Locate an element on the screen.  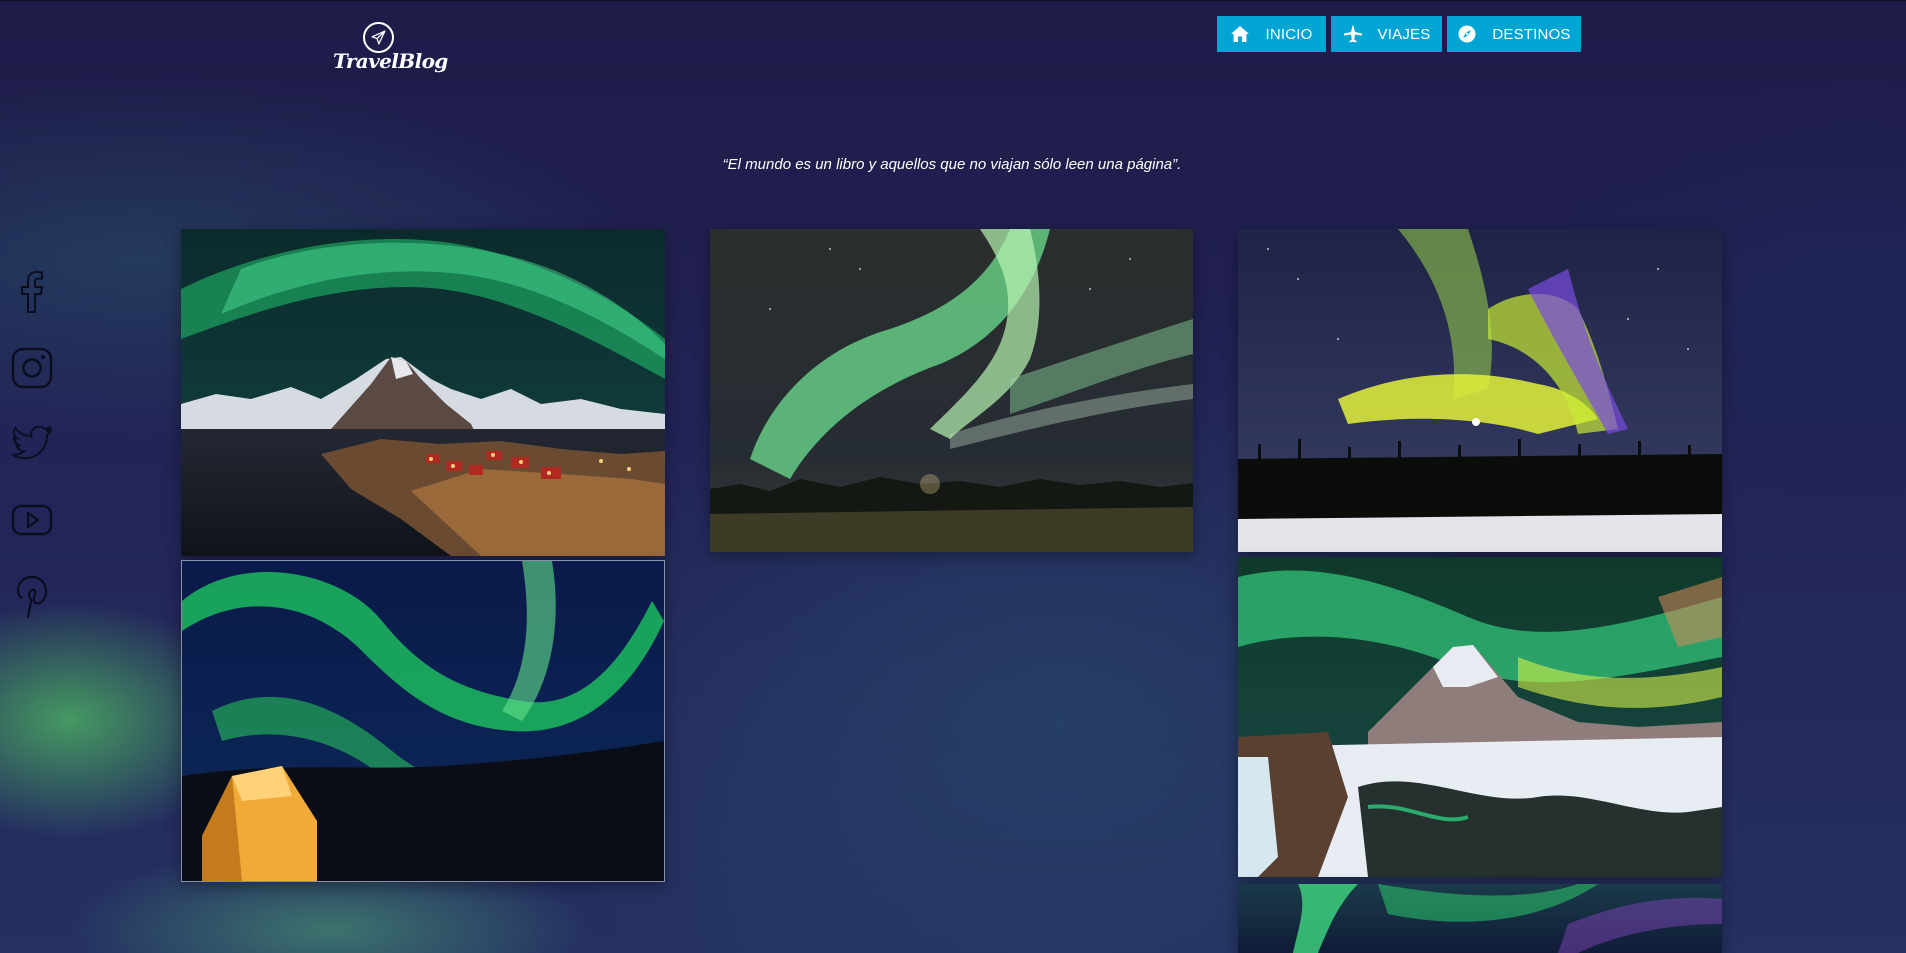
main-nav: INICIO VIAJES DESTINOS is located at coordinates (1399, 34).